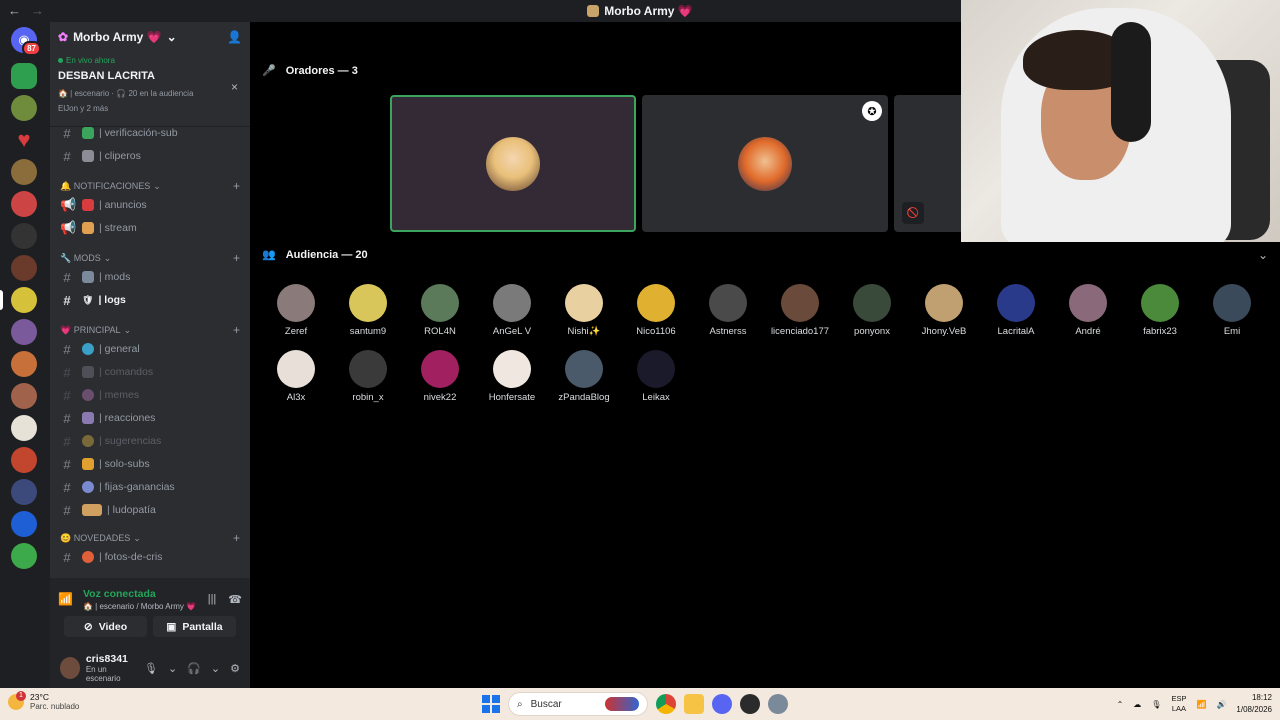  I want to click on discord-icon, so click(722, 704).